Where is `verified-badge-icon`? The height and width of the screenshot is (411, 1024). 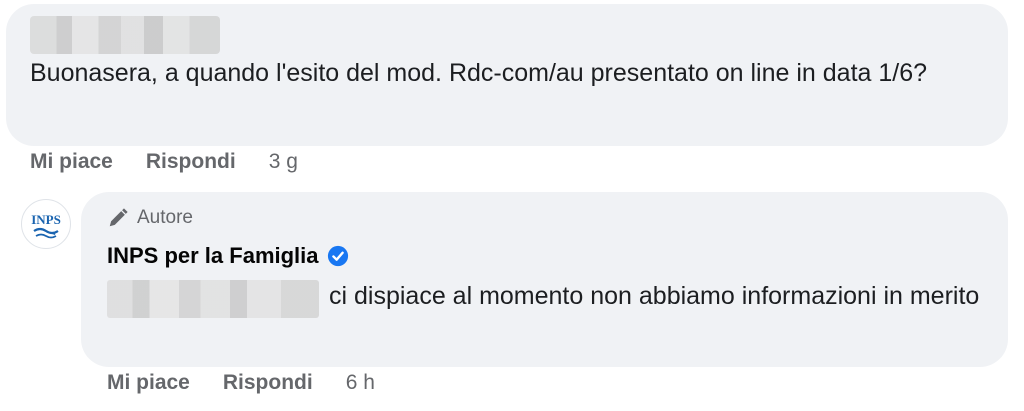 verified-badge-icon is located at coordinates (337, 256).